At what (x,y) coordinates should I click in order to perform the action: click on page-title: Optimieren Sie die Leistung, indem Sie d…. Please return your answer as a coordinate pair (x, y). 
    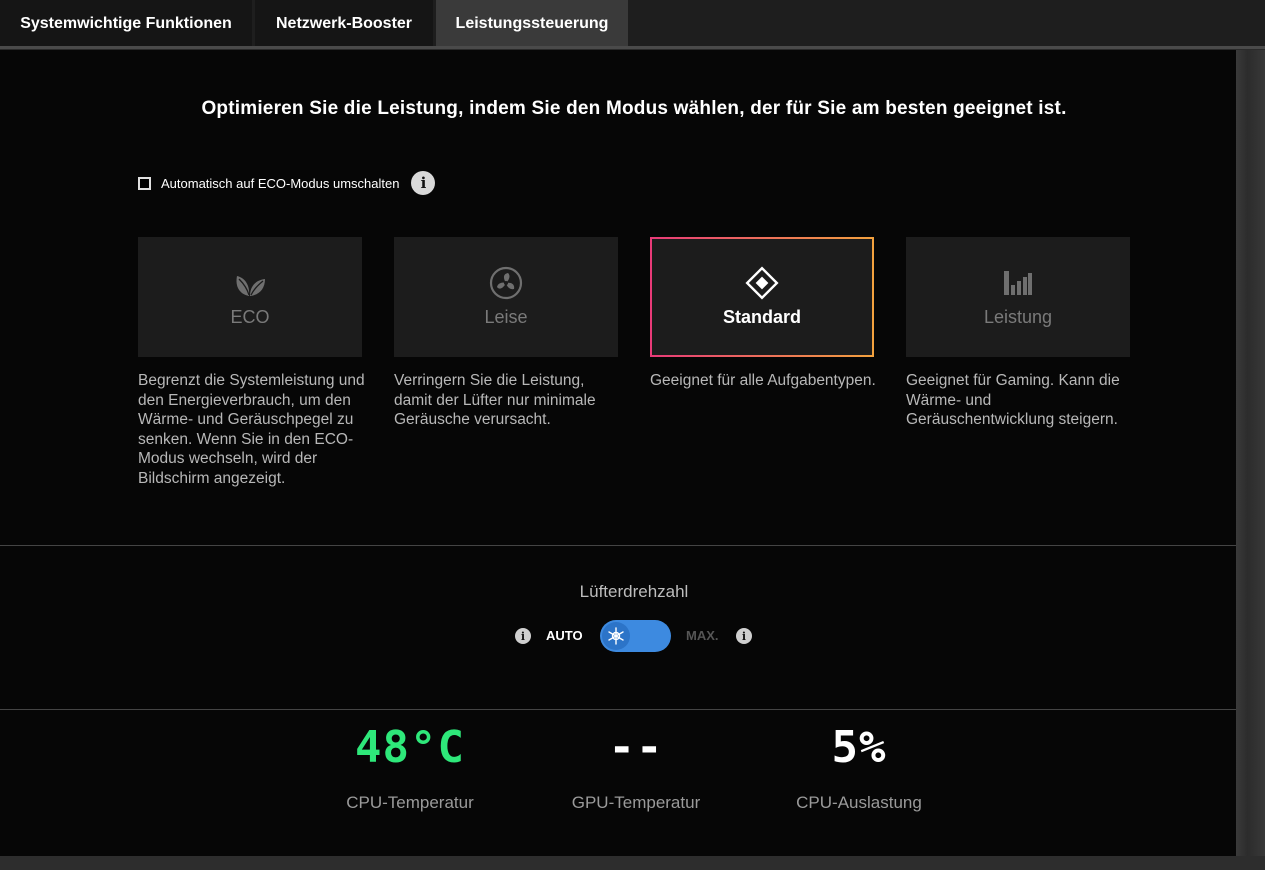
    Looking at the image, I should click on (634, 108).